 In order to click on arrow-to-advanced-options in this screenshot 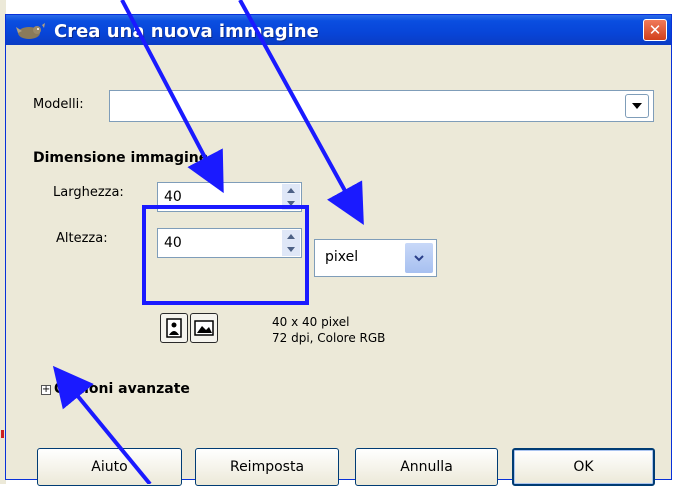, I will do `click(102, 424)`.